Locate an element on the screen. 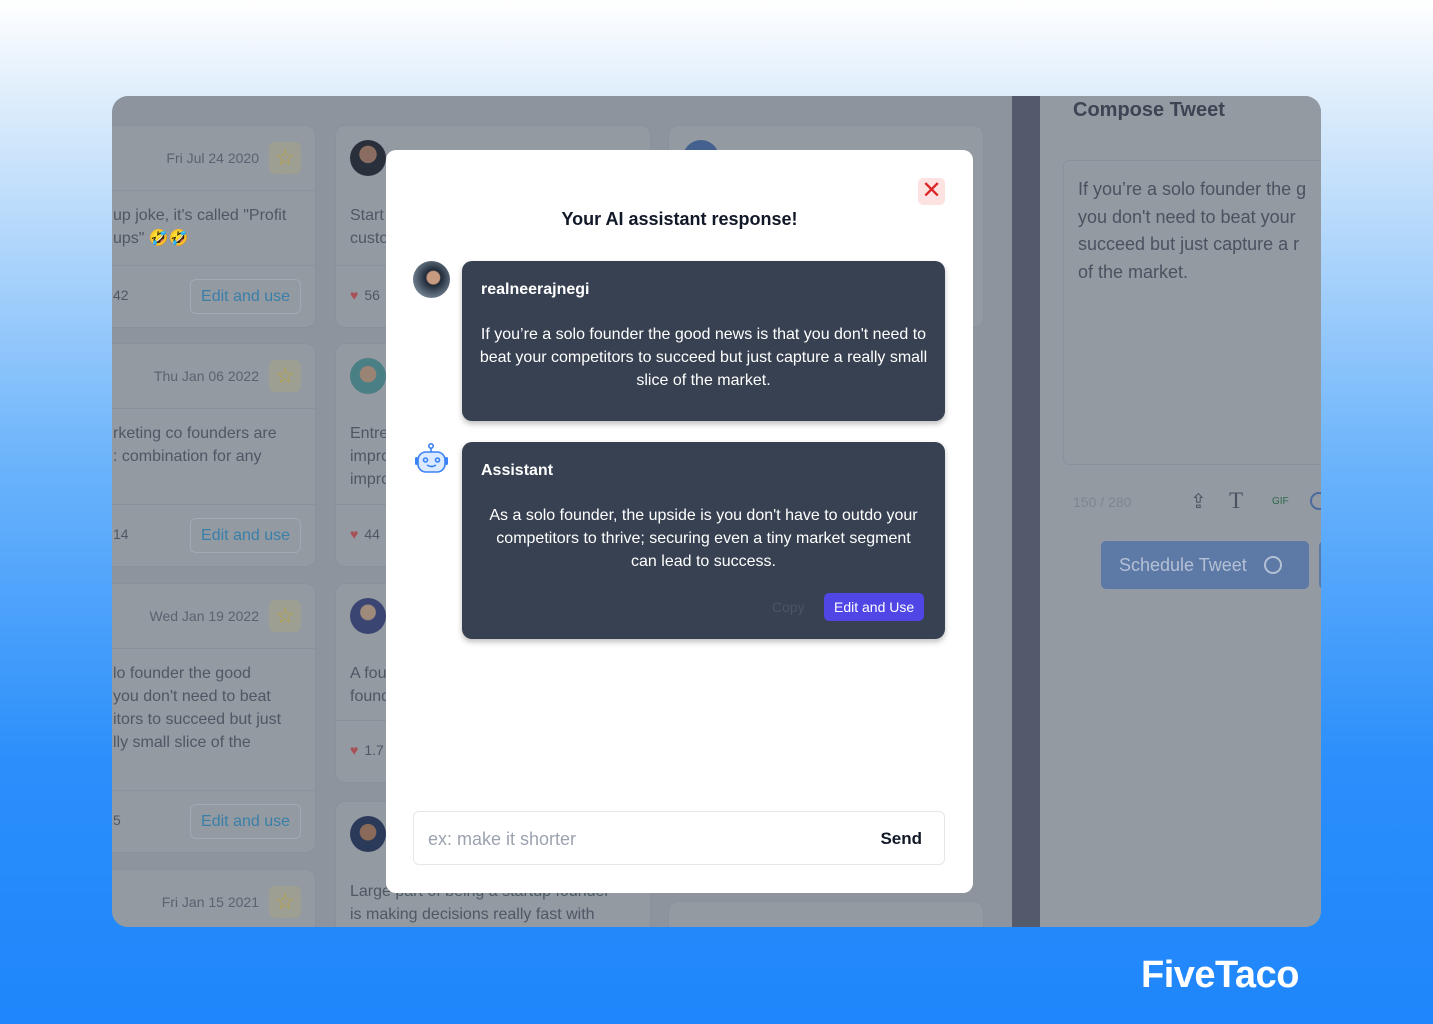  tweet-date: Fri Jan 15 2021 is located at coordinates (210, 902).